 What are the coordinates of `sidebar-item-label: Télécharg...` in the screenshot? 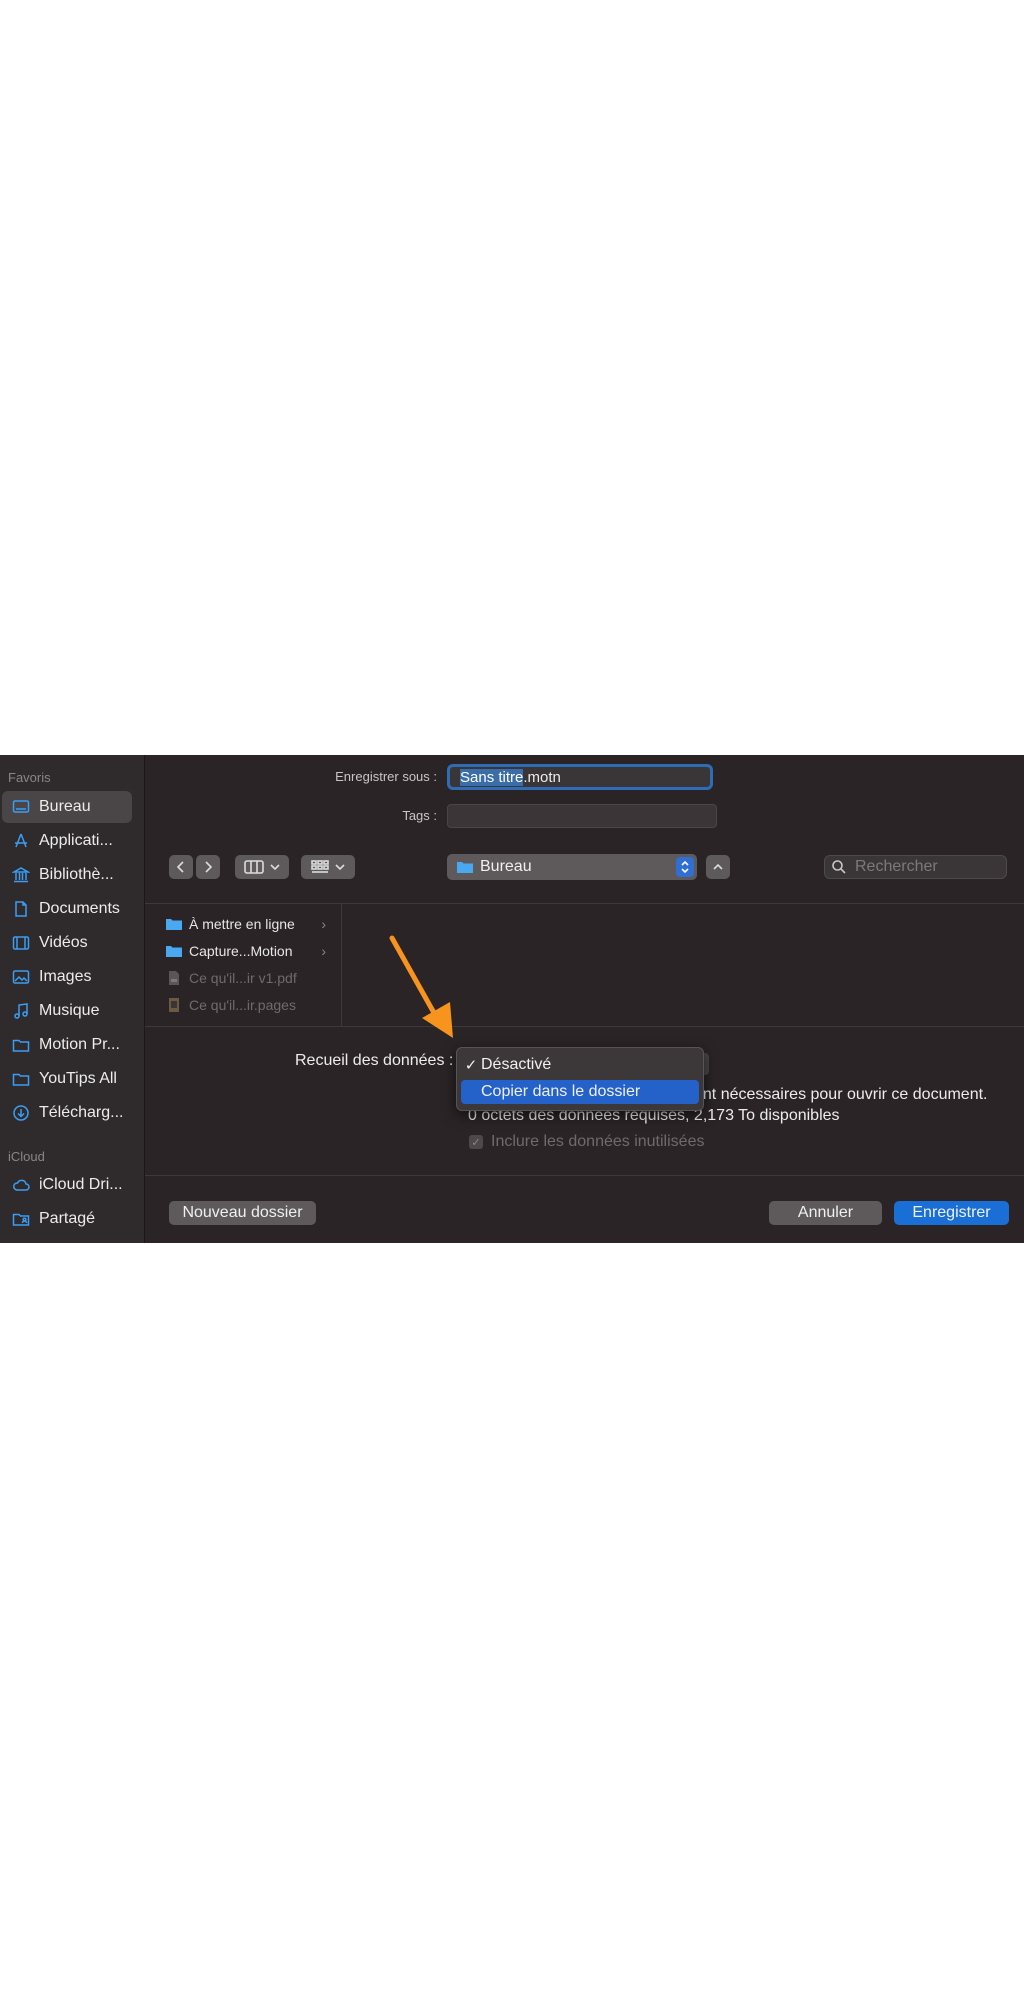 It's located at (81, 1112).